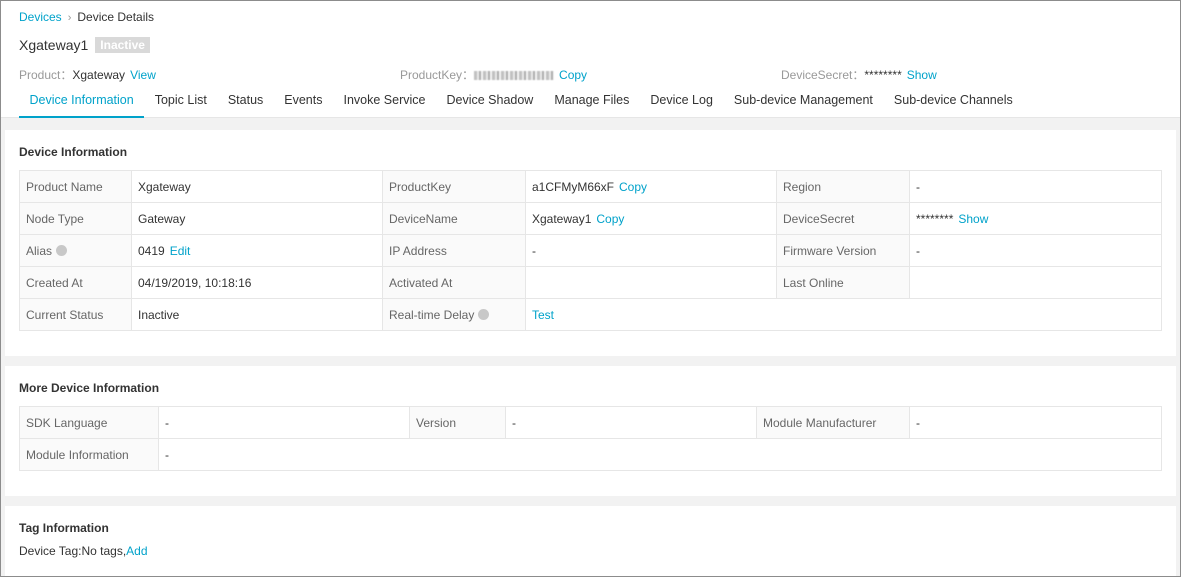 This screenshot has width=1181, height=577. I want to click on alias-value: 0419, so click(151, 250).